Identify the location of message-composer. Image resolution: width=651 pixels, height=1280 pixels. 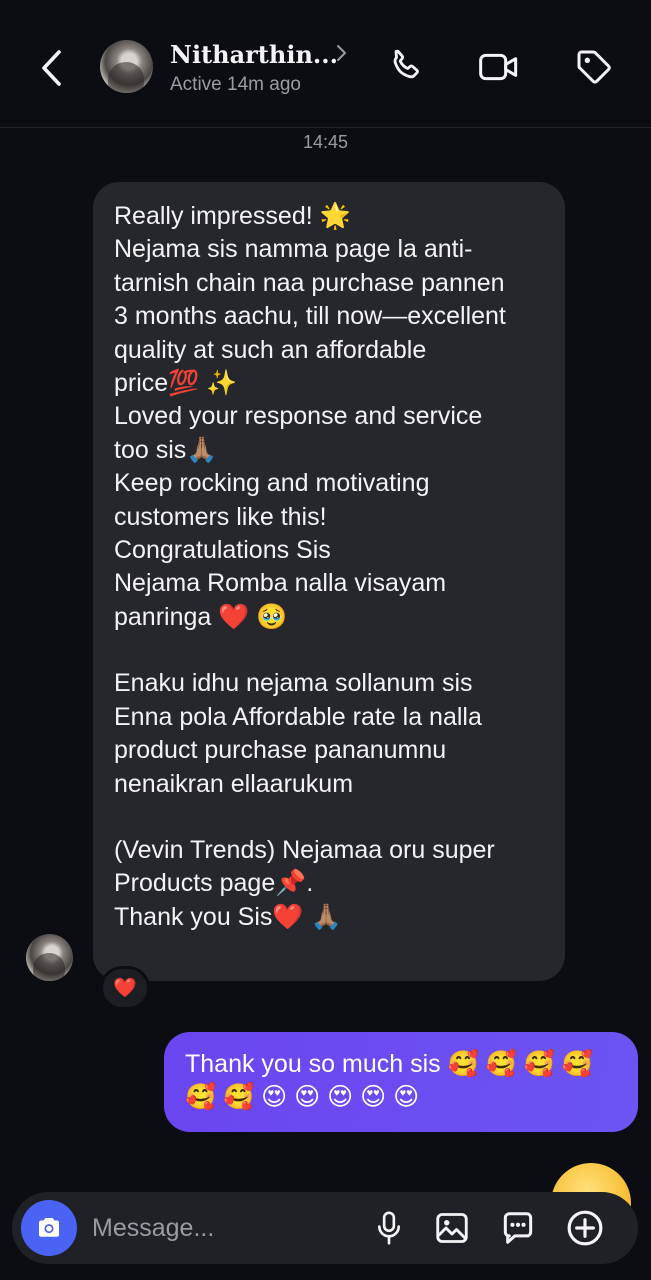
(325, 1228).